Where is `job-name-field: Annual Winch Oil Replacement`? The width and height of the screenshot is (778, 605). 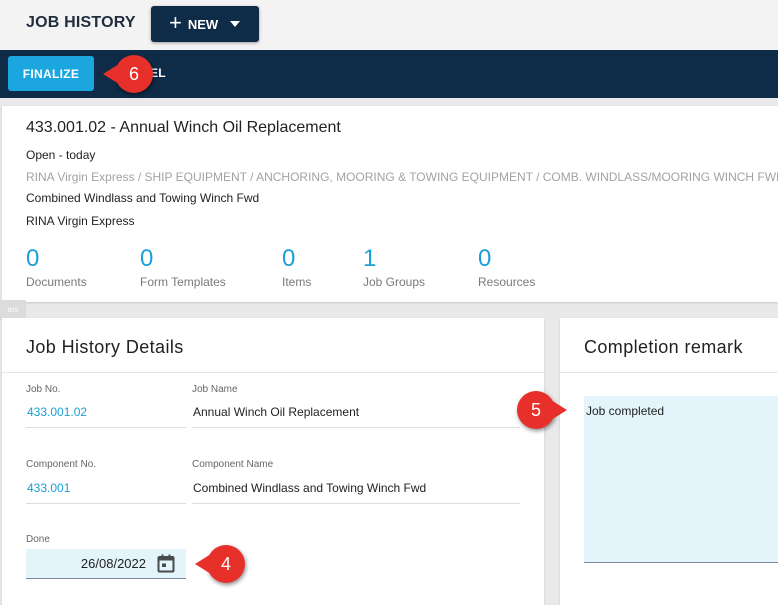
job-name-field: Annual Winch Oil Replacement is located at coordinates (356, 416).